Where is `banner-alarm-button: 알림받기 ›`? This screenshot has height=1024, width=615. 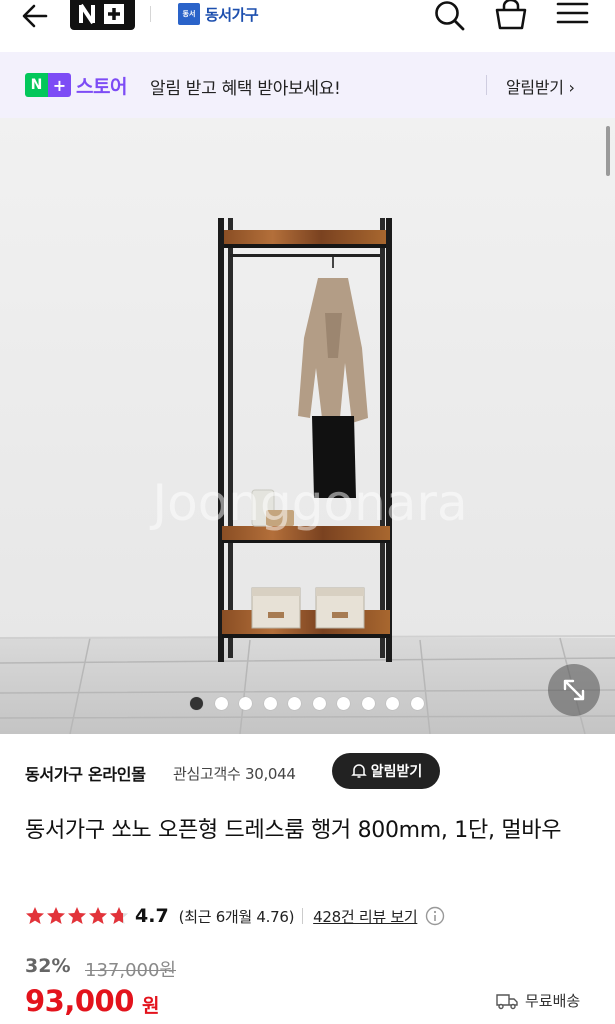 banner-alarm-button: 알림받기 › is located at coordinates (540, 86).